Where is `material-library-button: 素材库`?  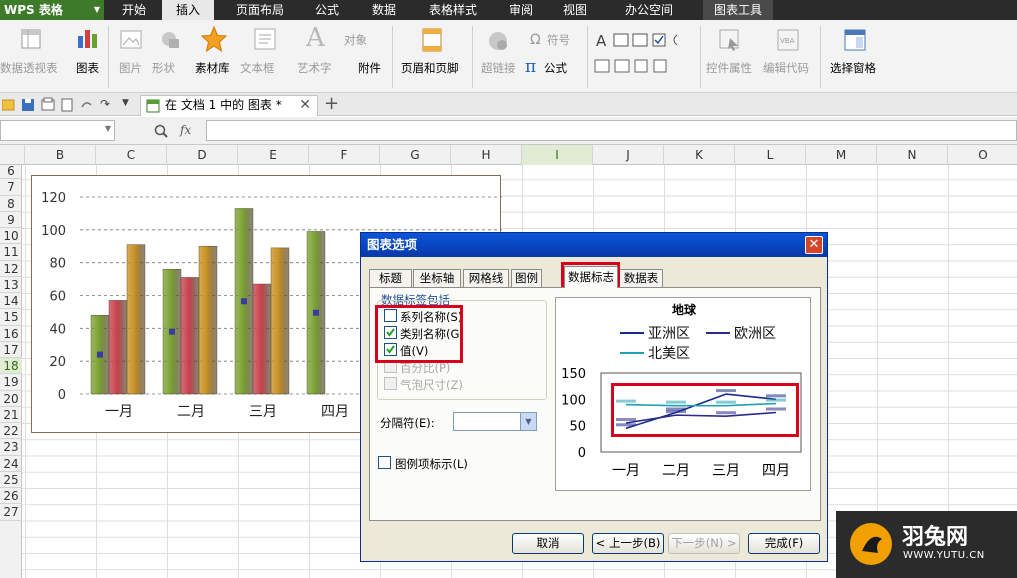
material-library-button: 素材库 is located at coordinates (212, 68).